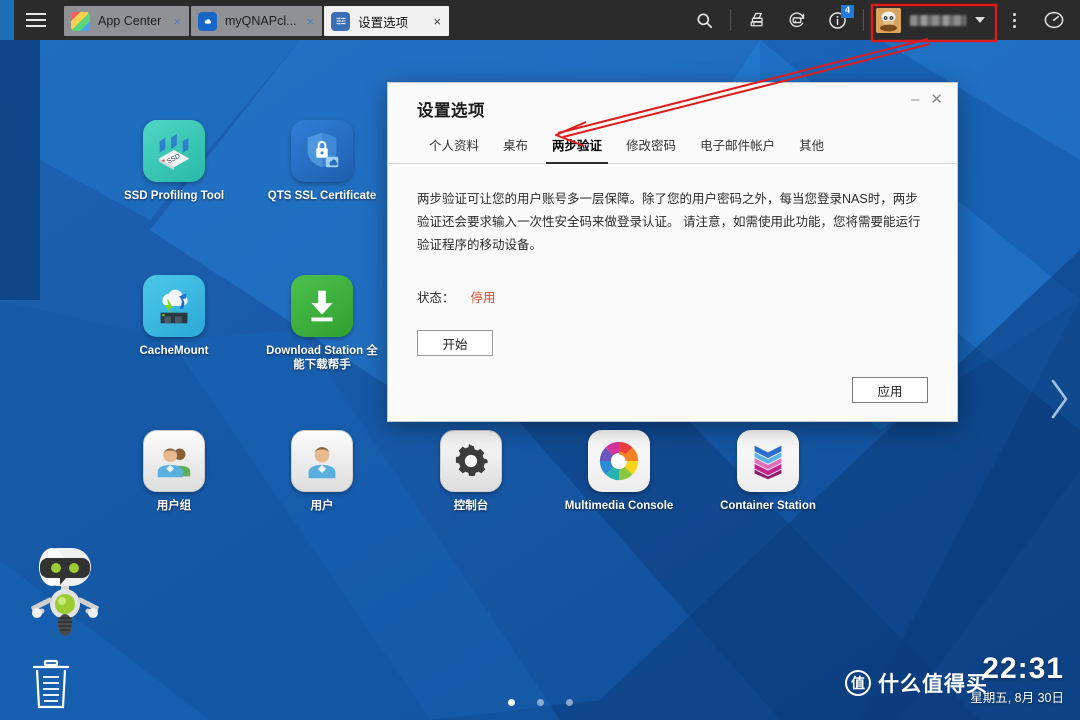 This screenshot has width=1080, height=720. Describe the element at coordinates (451, 111) in the screenshot. I see `page-title: 设置选项` at that location.